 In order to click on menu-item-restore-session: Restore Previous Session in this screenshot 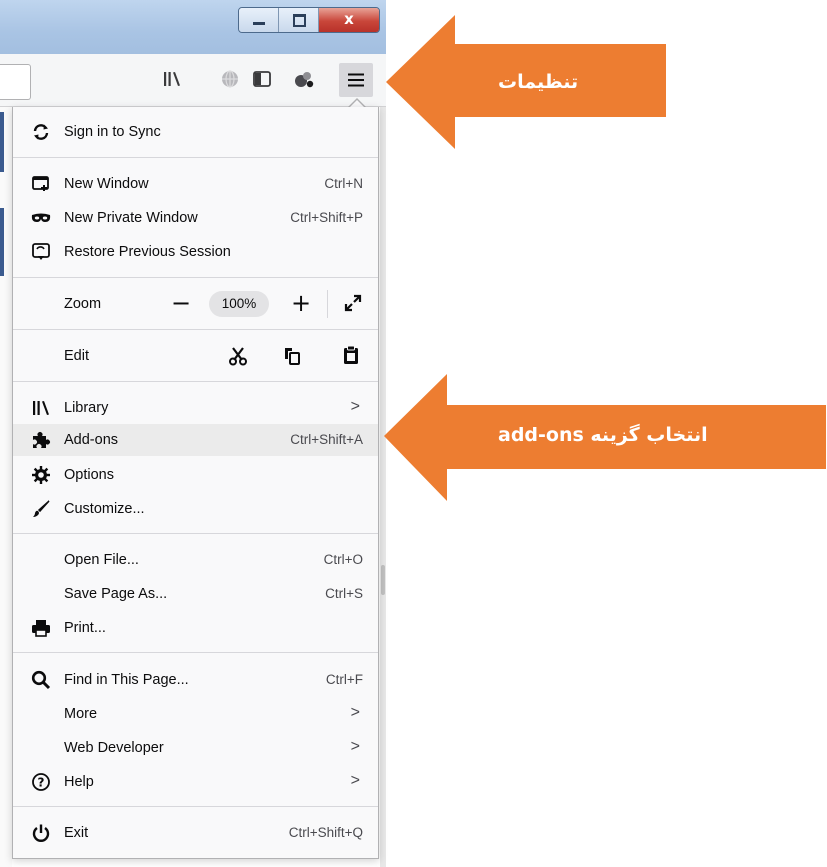, I will do `click(195, 252)`.